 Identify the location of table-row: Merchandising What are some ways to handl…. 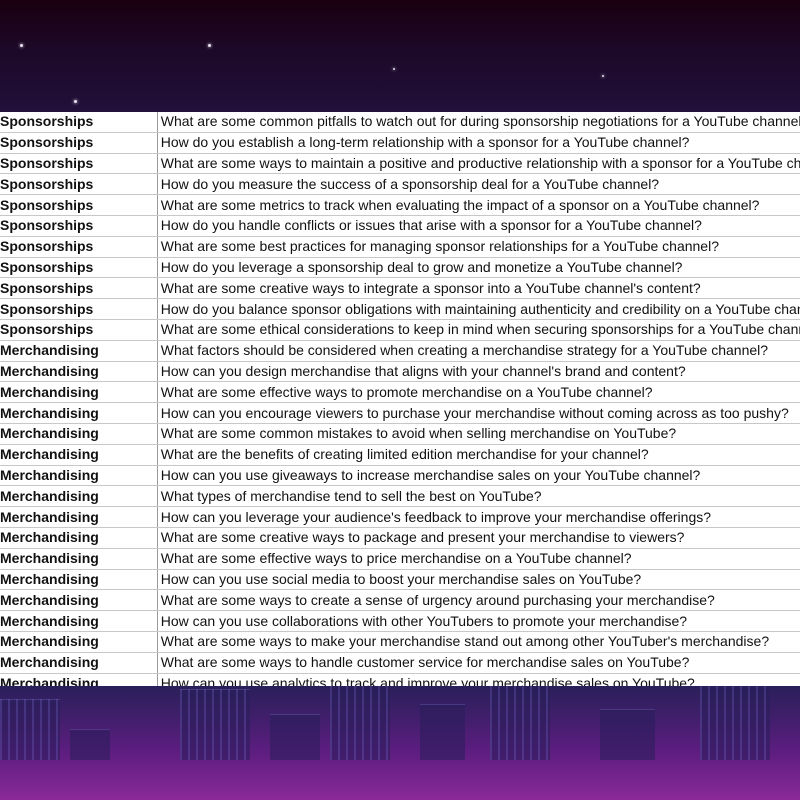
(400, 663).